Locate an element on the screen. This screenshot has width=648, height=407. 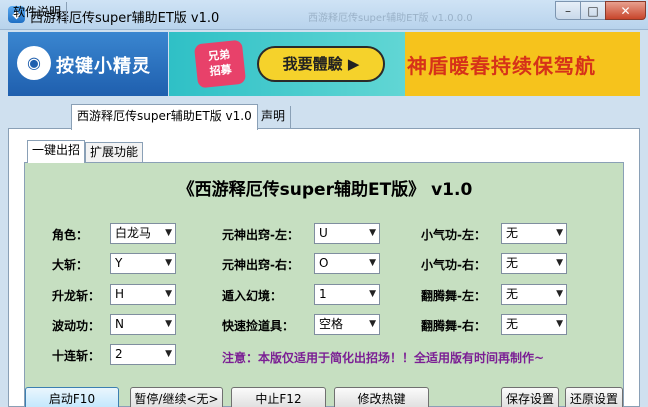
ten-slash-label: 十连斩： is located at coordinates (76, 356).